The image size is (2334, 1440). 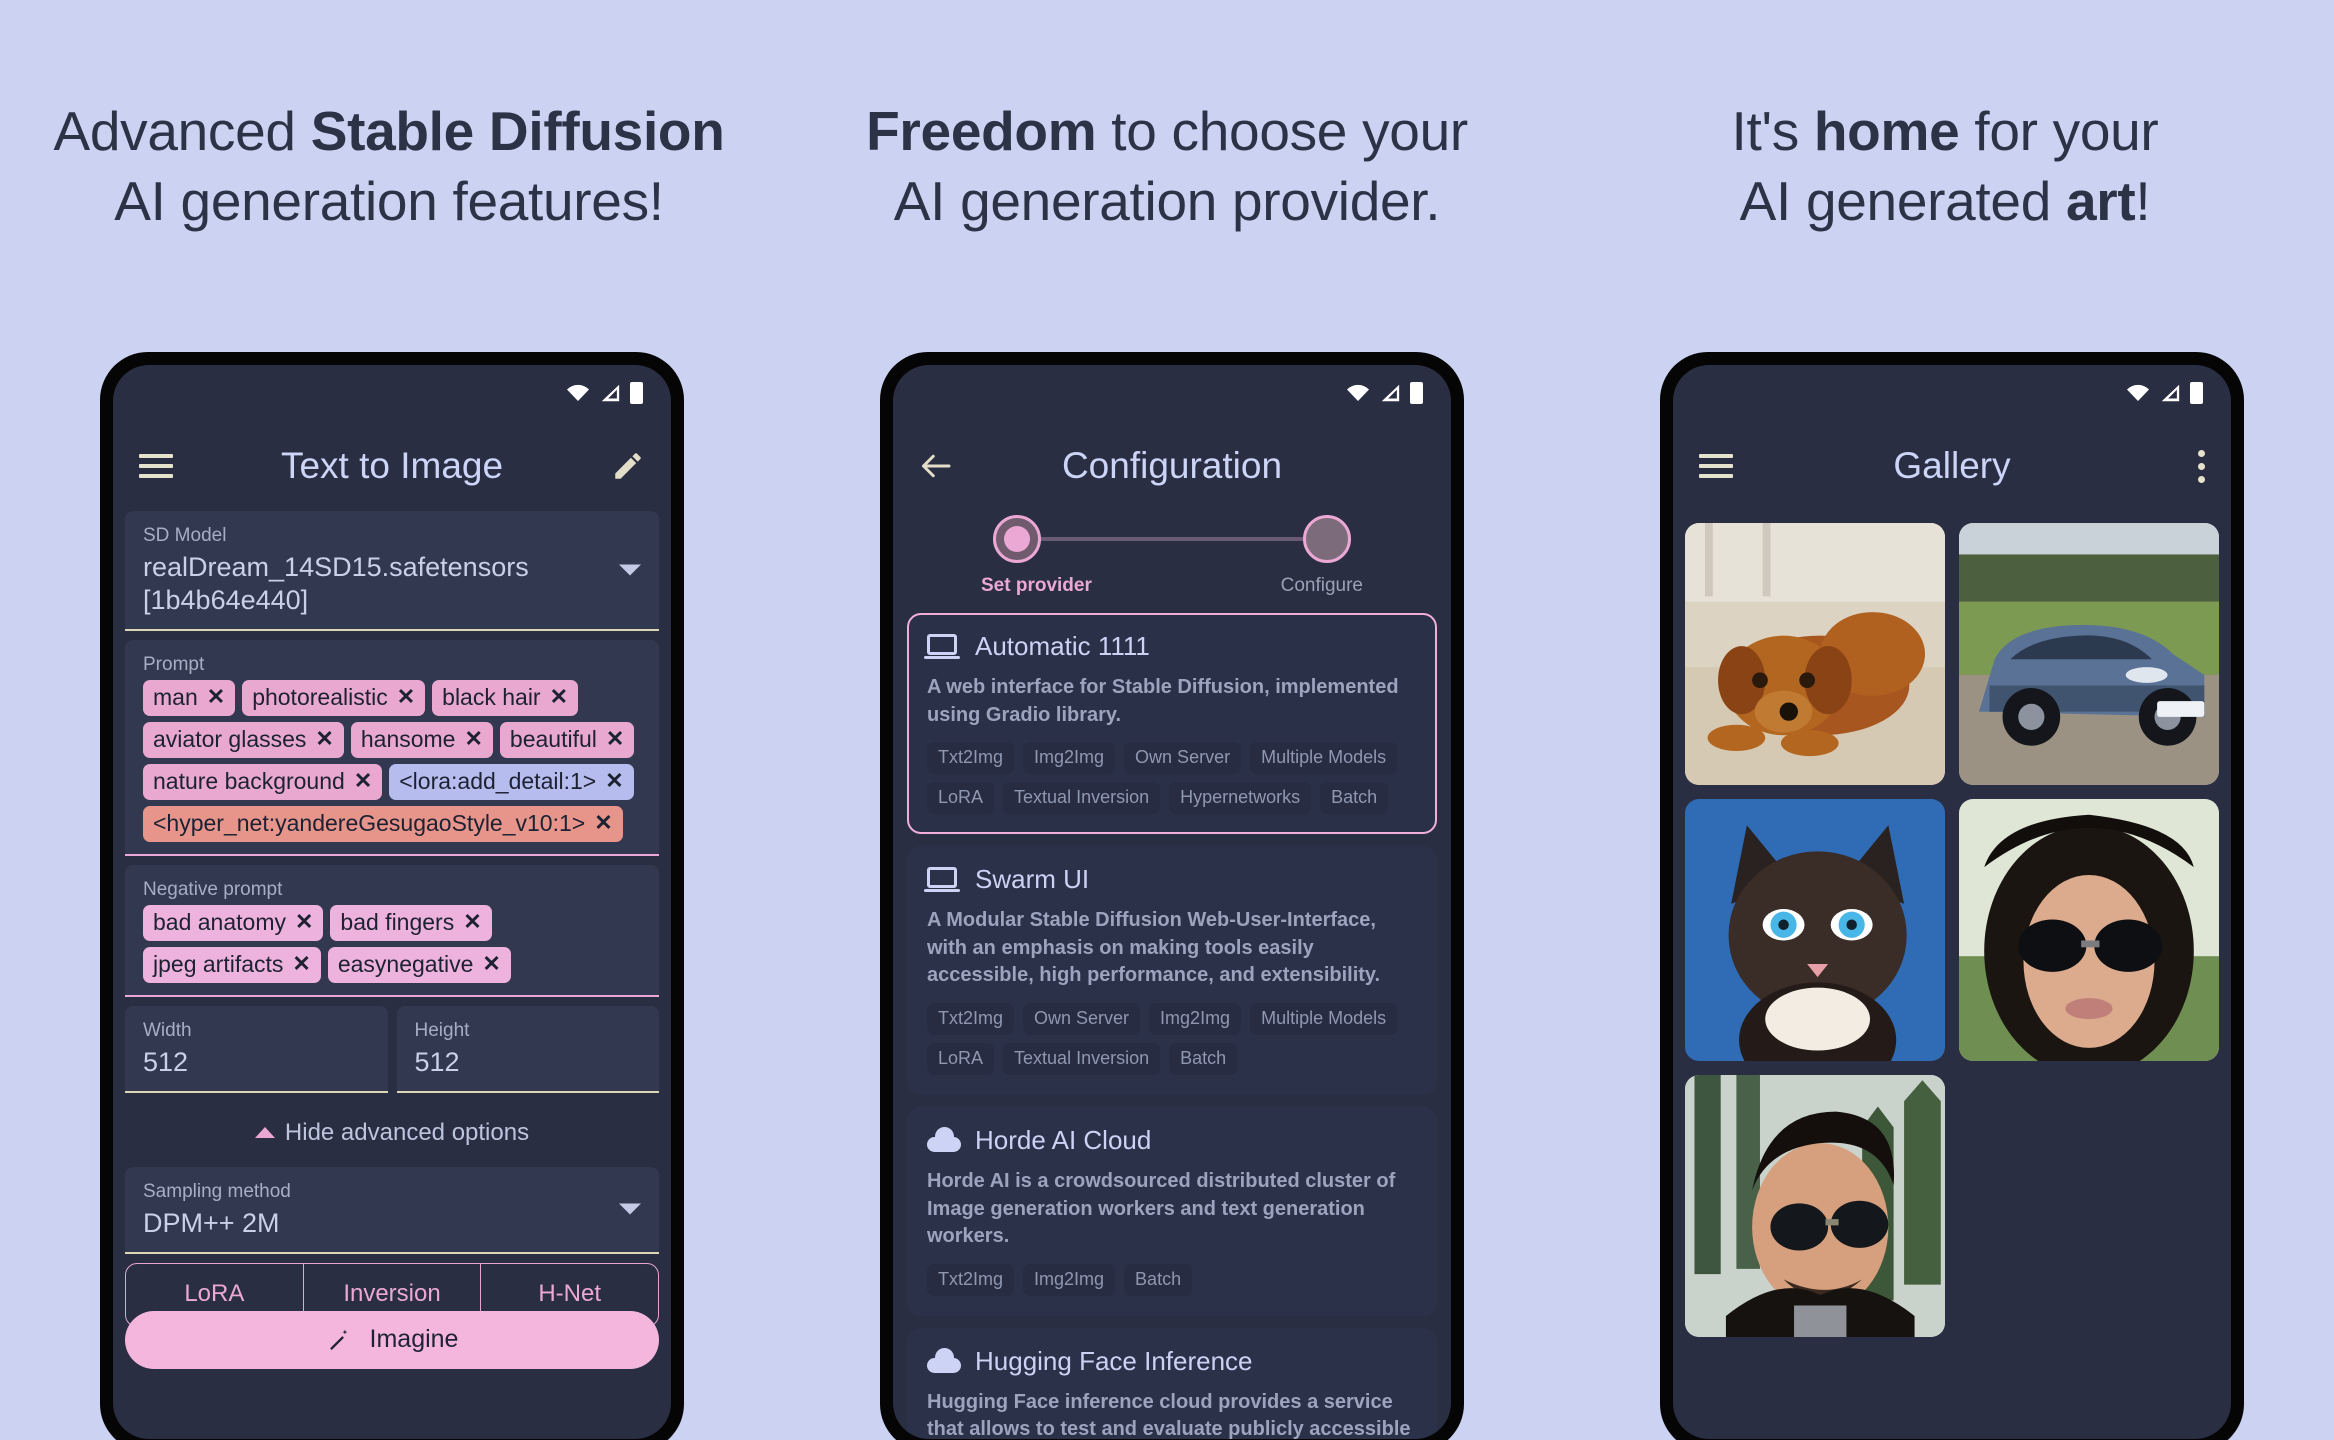 What do you see at coordinates (1772, 131) in the screenshot?
I see `headline-3-plain1: It's` at bounding box center [1772, 131].